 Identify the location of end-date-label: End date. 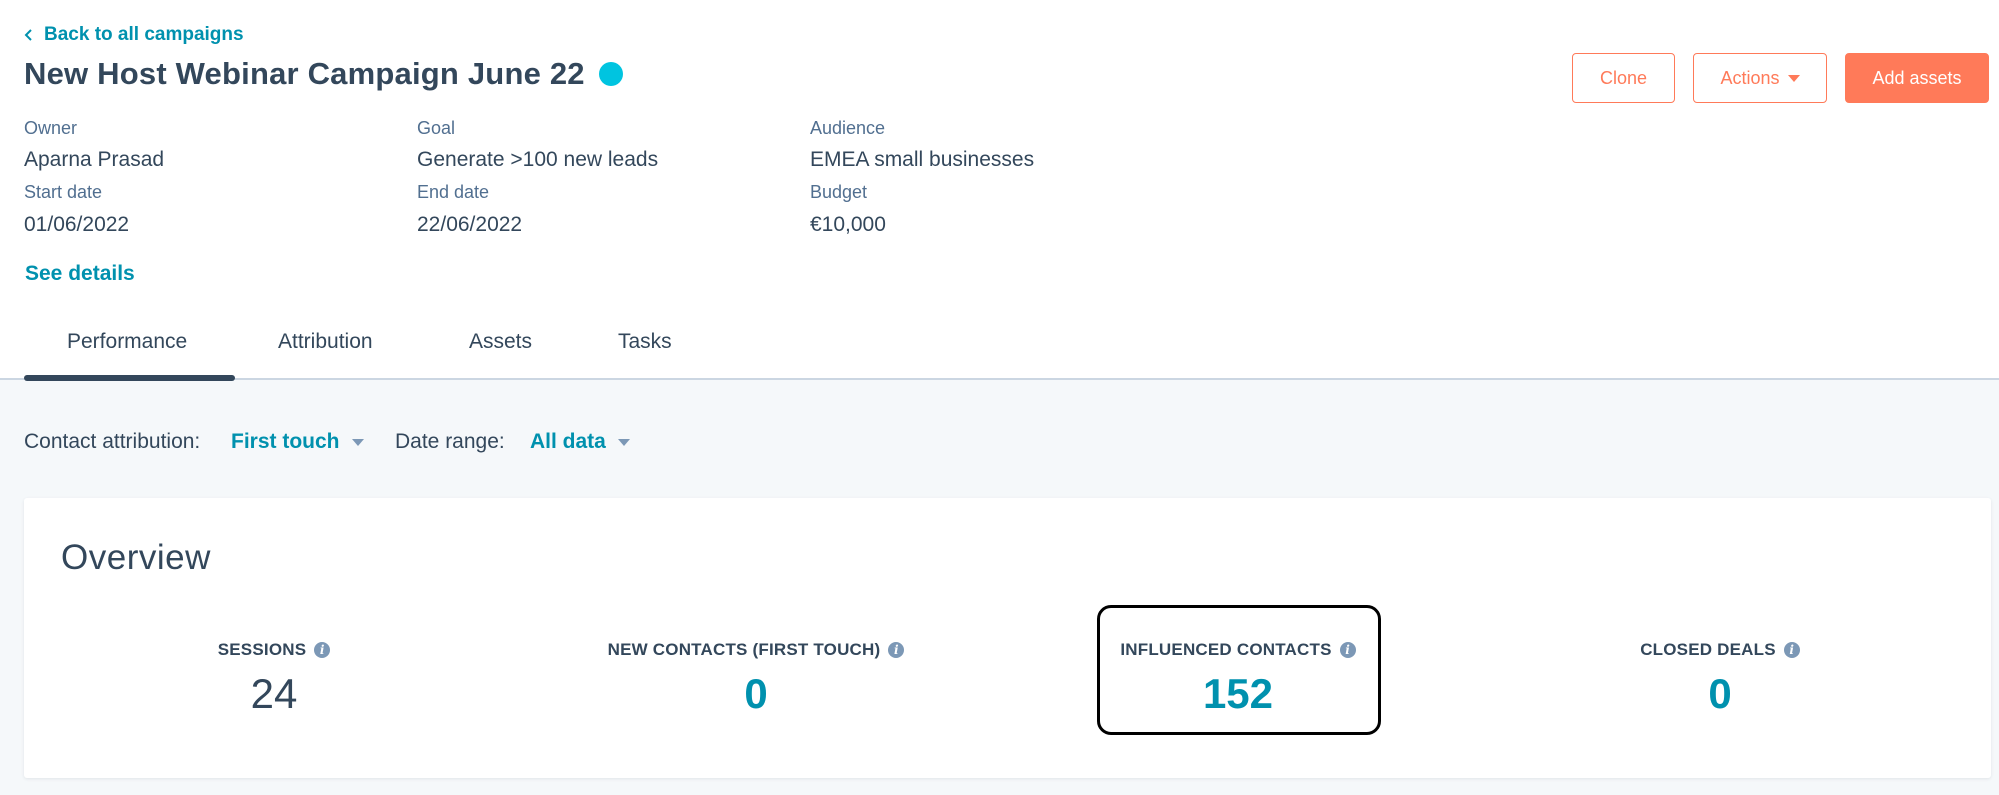
(453, 192).